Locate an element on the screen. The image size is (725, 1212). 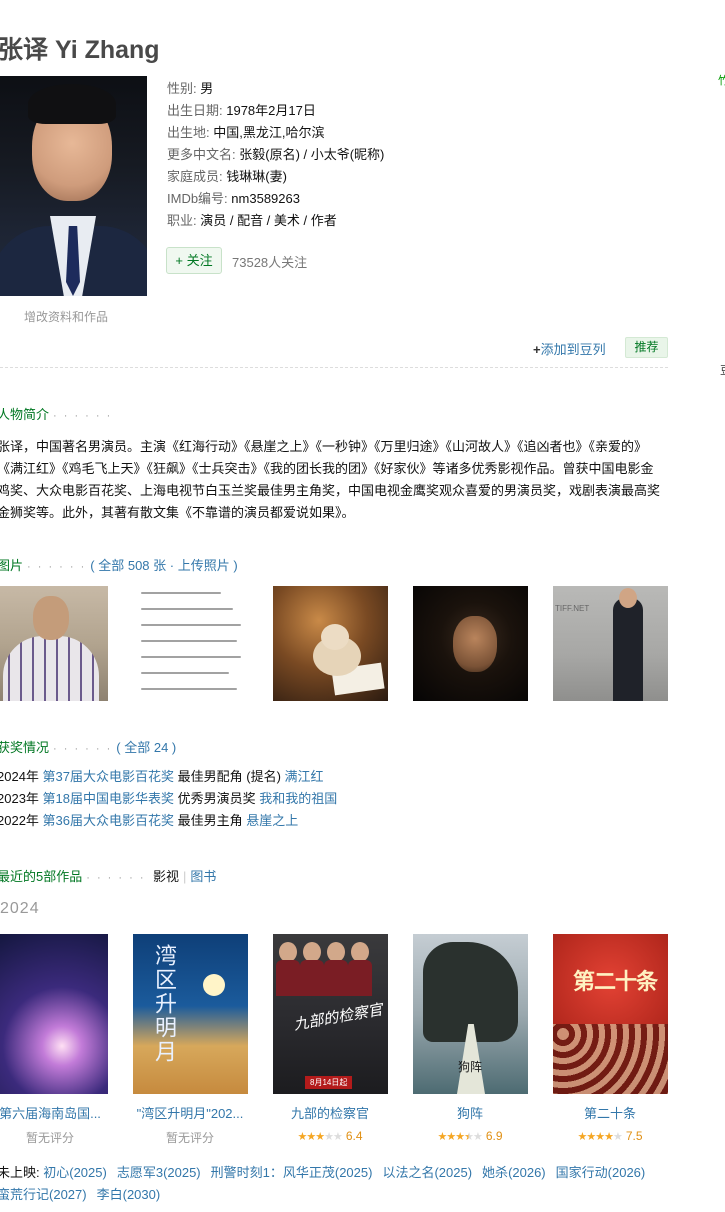
awards-heading: 获奖情况 · · · · · ·( 全部 24 ) is located at coordinates (88, 746).